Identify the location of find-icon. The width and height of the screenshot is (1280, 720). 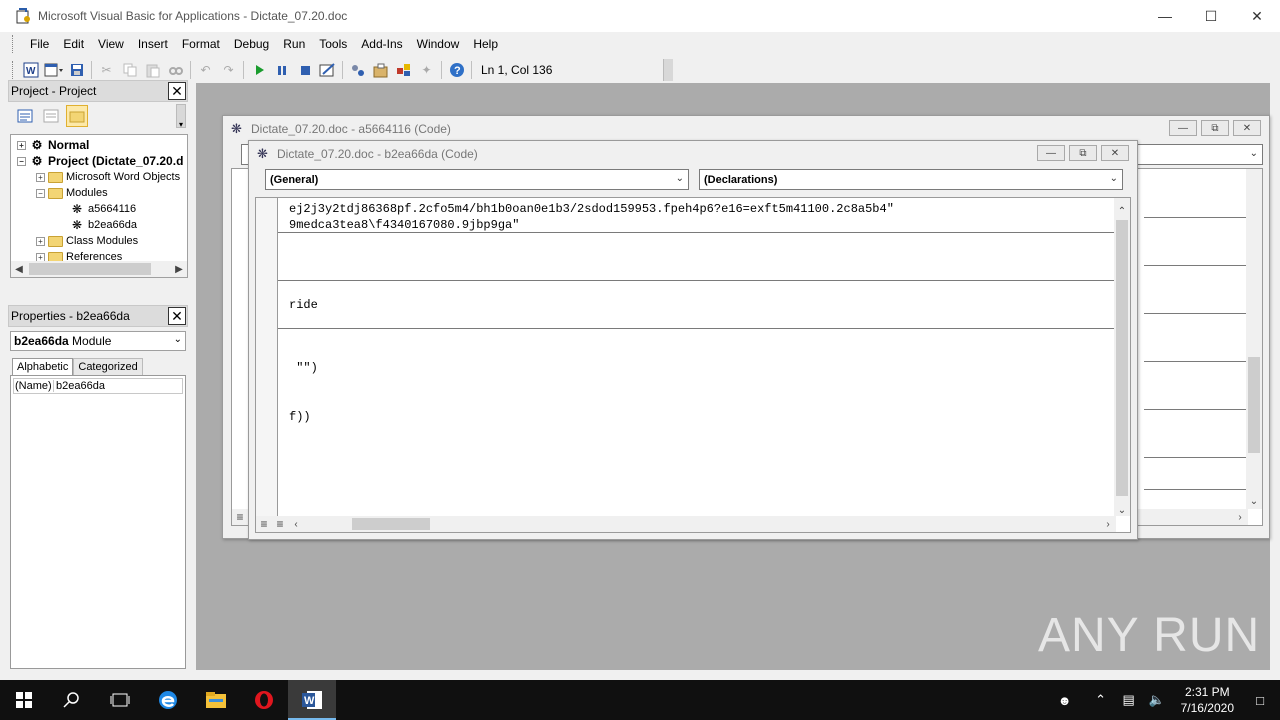
(175, 70).